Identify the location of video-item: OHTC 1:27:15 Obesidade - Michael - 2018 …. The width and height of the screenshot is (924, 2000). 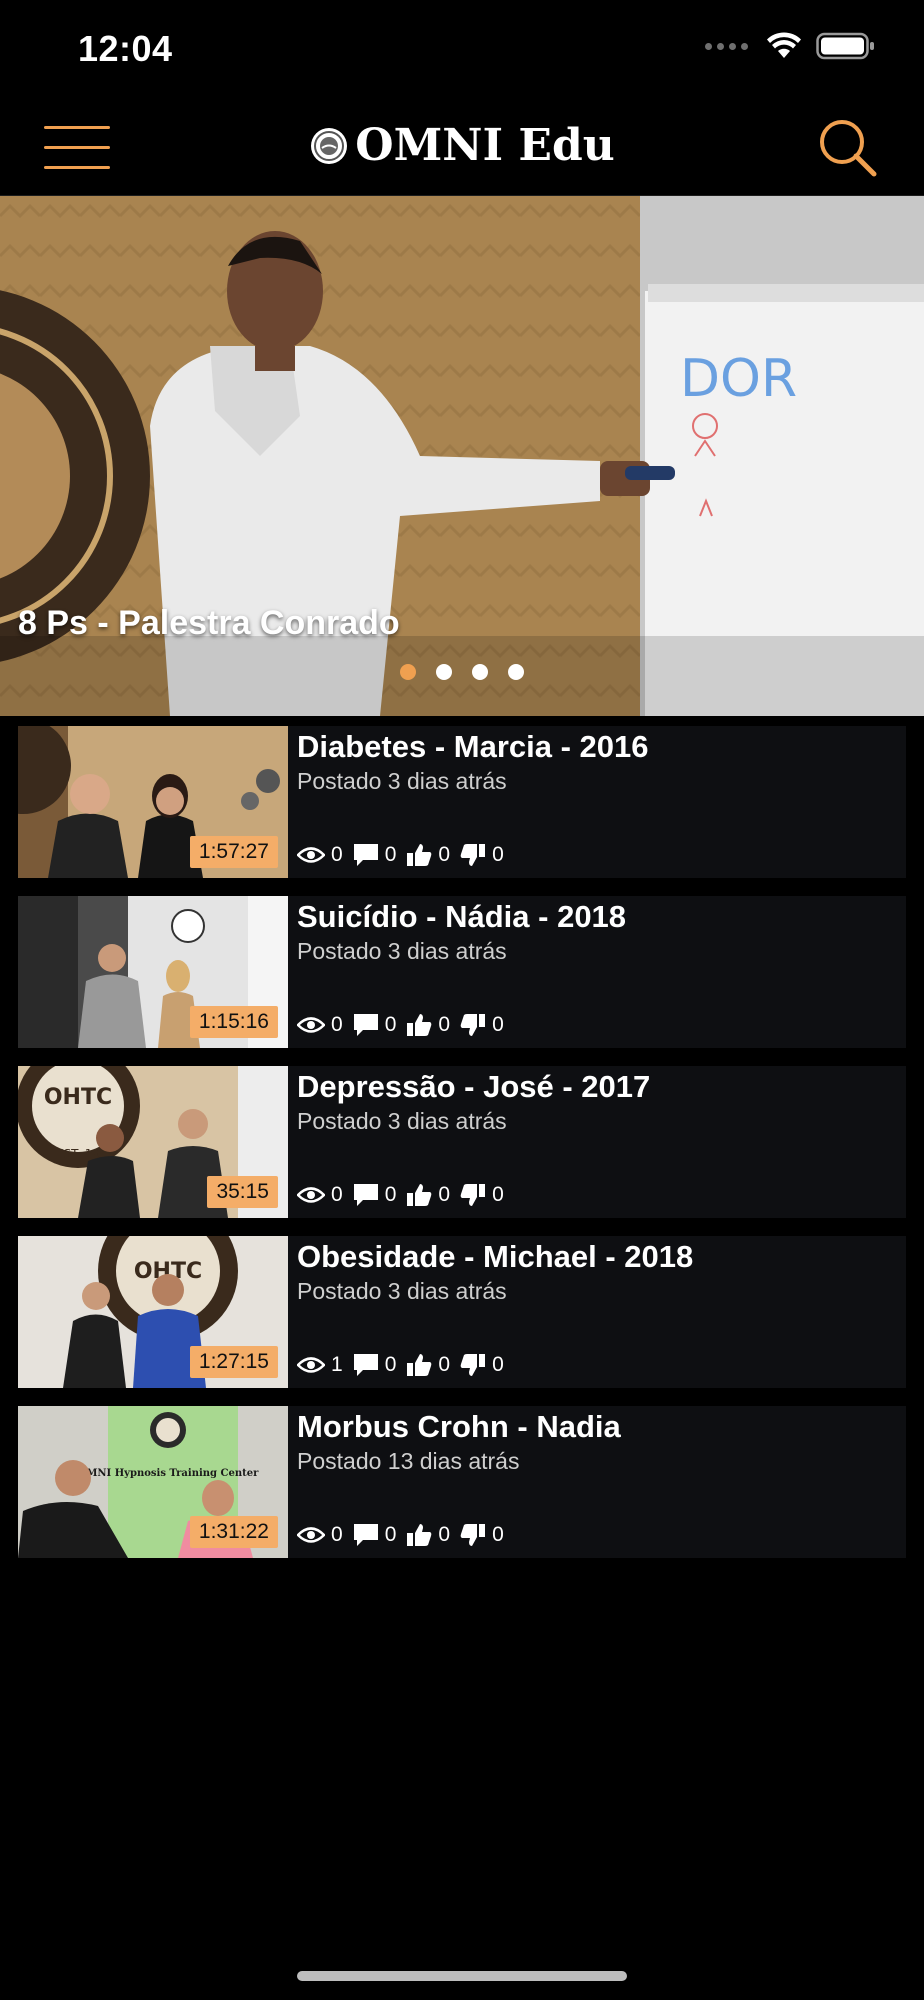
(462, 1312).